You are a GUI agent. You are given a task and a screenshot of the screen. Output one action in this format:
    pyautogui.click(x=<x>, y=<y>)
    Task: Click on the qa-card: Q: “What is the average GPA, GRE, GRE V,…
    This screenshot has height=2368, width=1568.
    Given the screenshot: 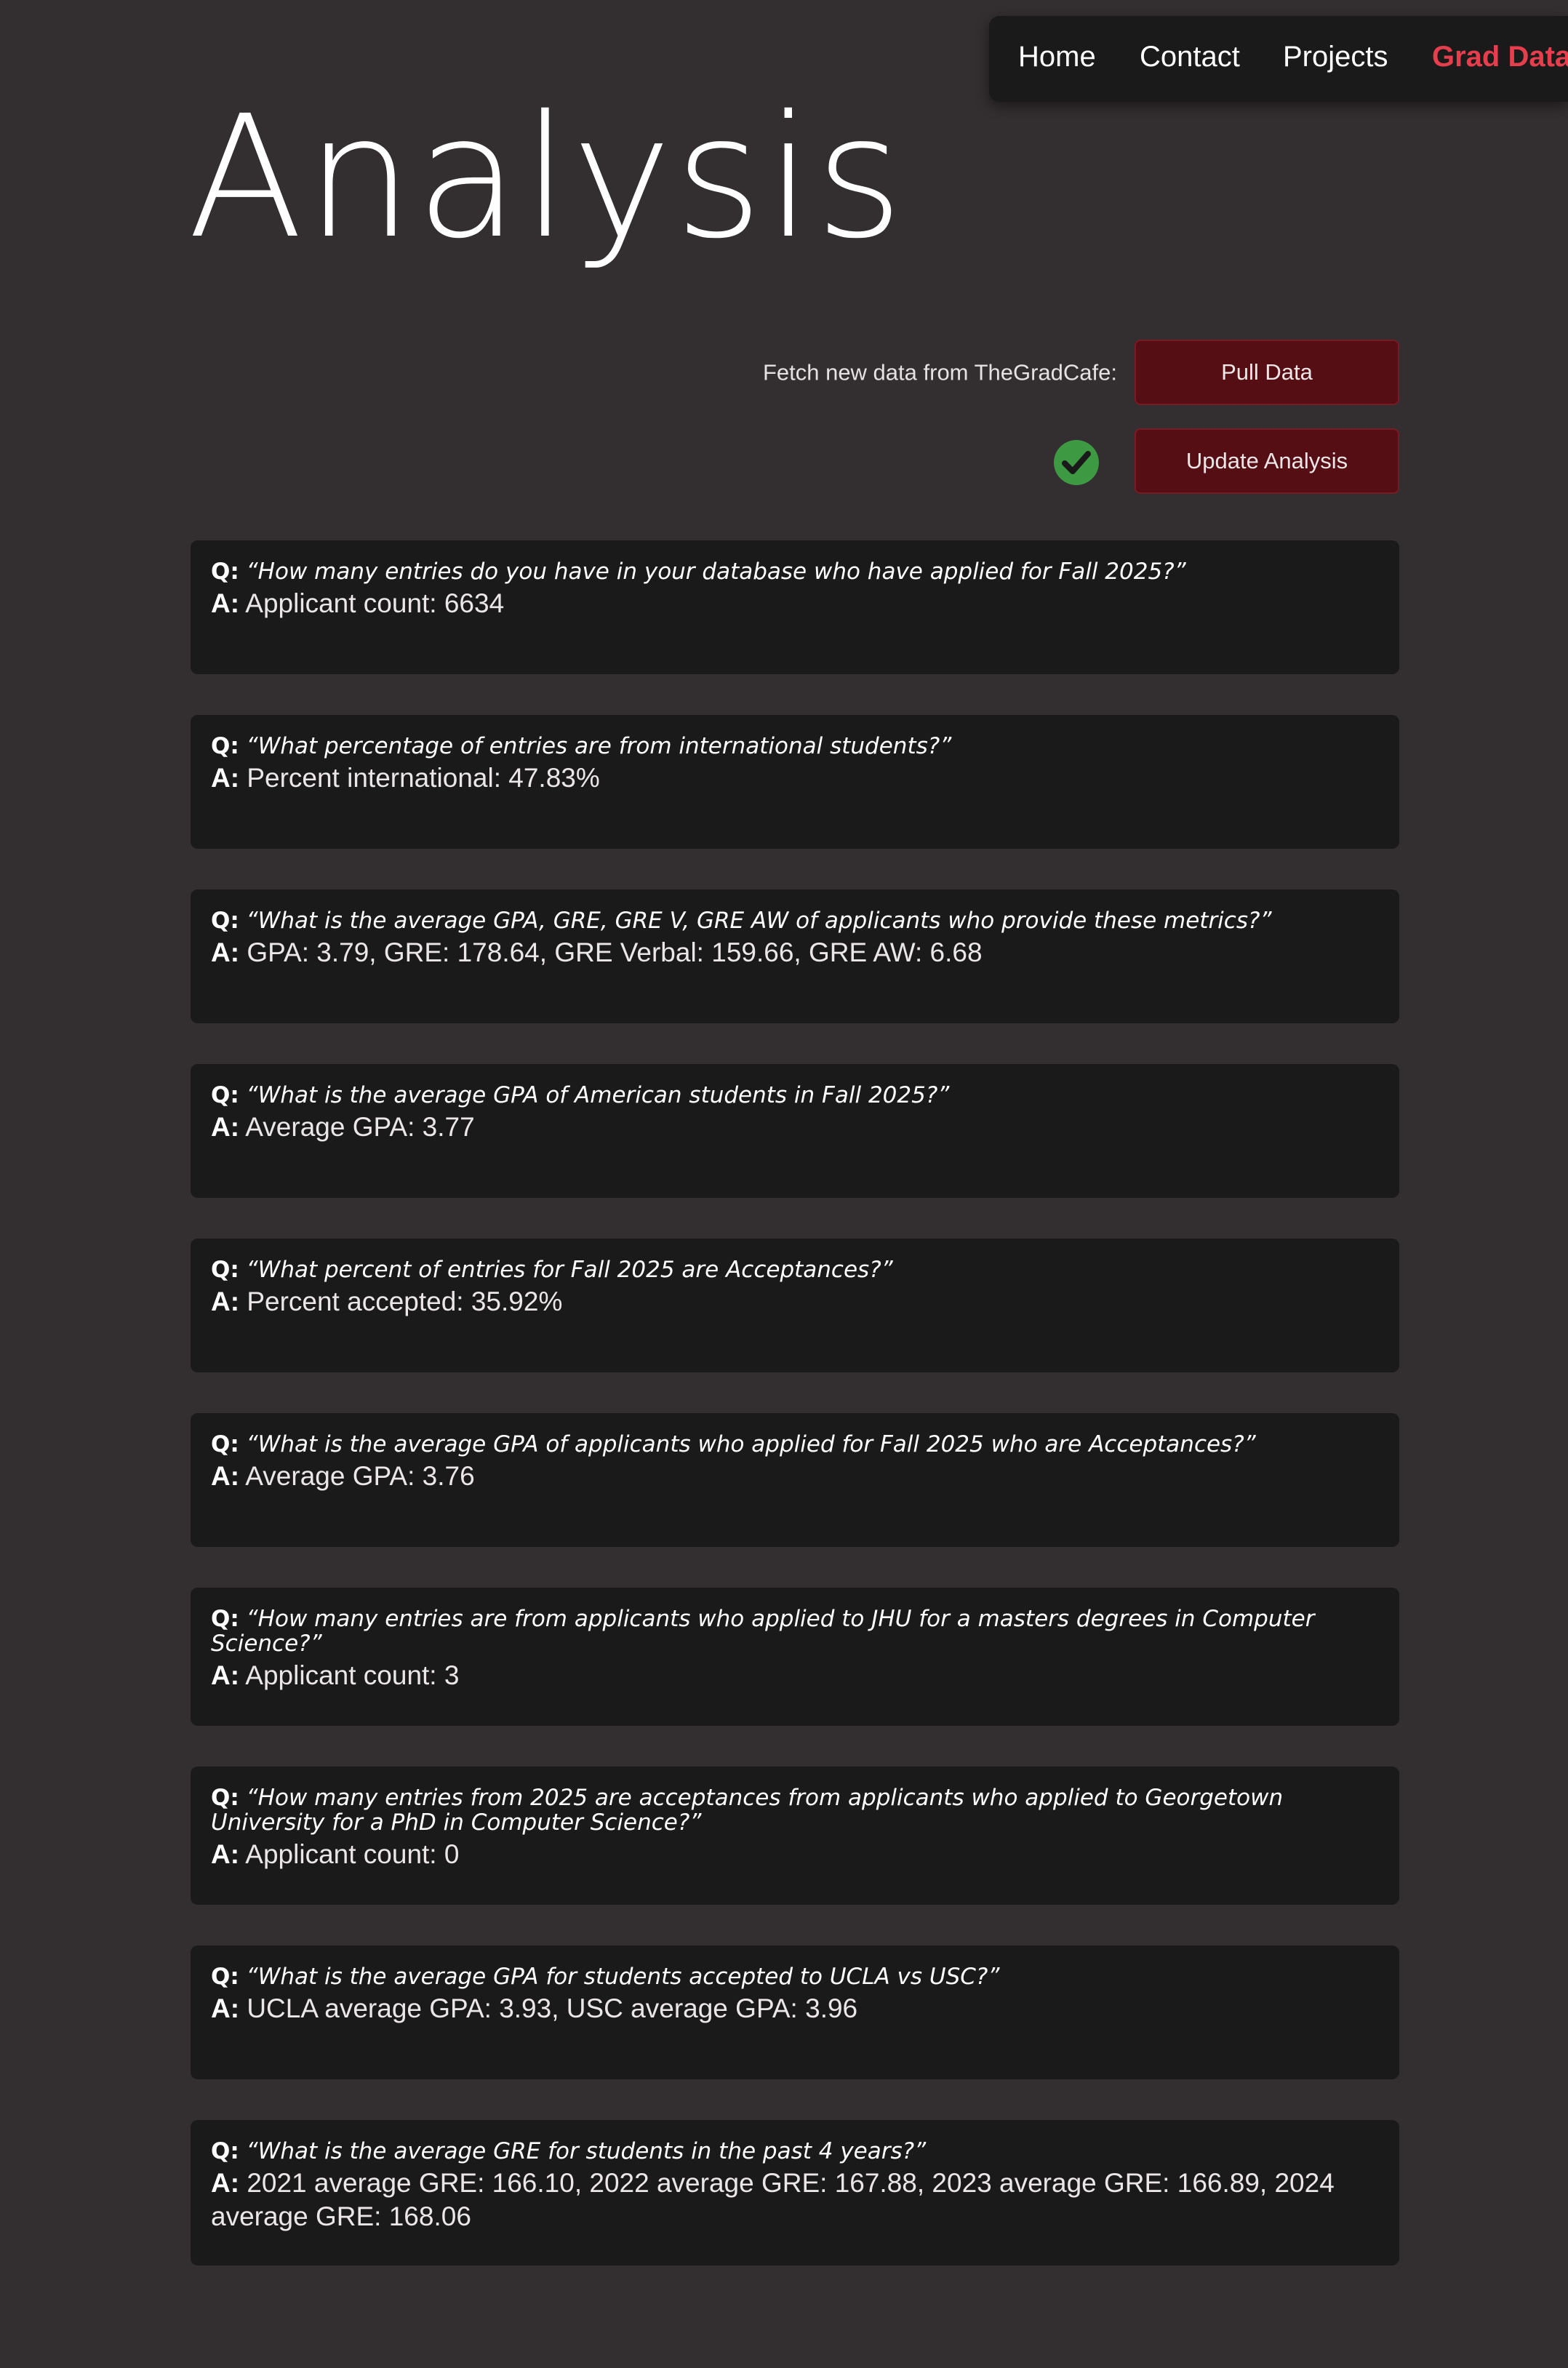 What is the action you would take?
    pyautogui.click(x=795, y=956)
    